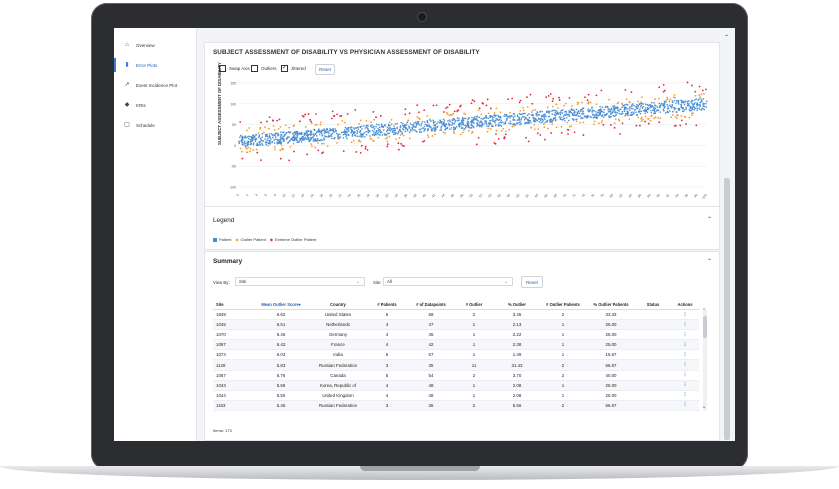 This screenshot has height=489, width=839. Describe the element at coordinates (396, 195) in the screenshot. I see `x-tick-label: 34` at that location.